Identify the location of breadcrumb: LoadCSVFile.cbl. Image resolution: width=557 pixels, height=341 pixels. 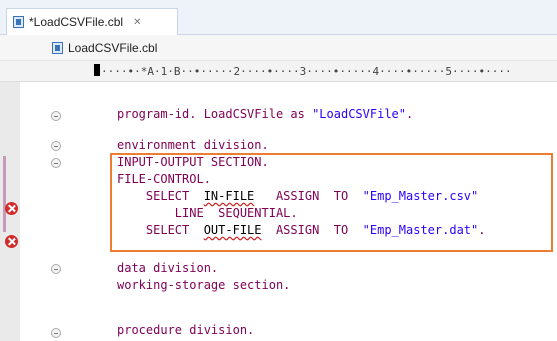
(278, 48).